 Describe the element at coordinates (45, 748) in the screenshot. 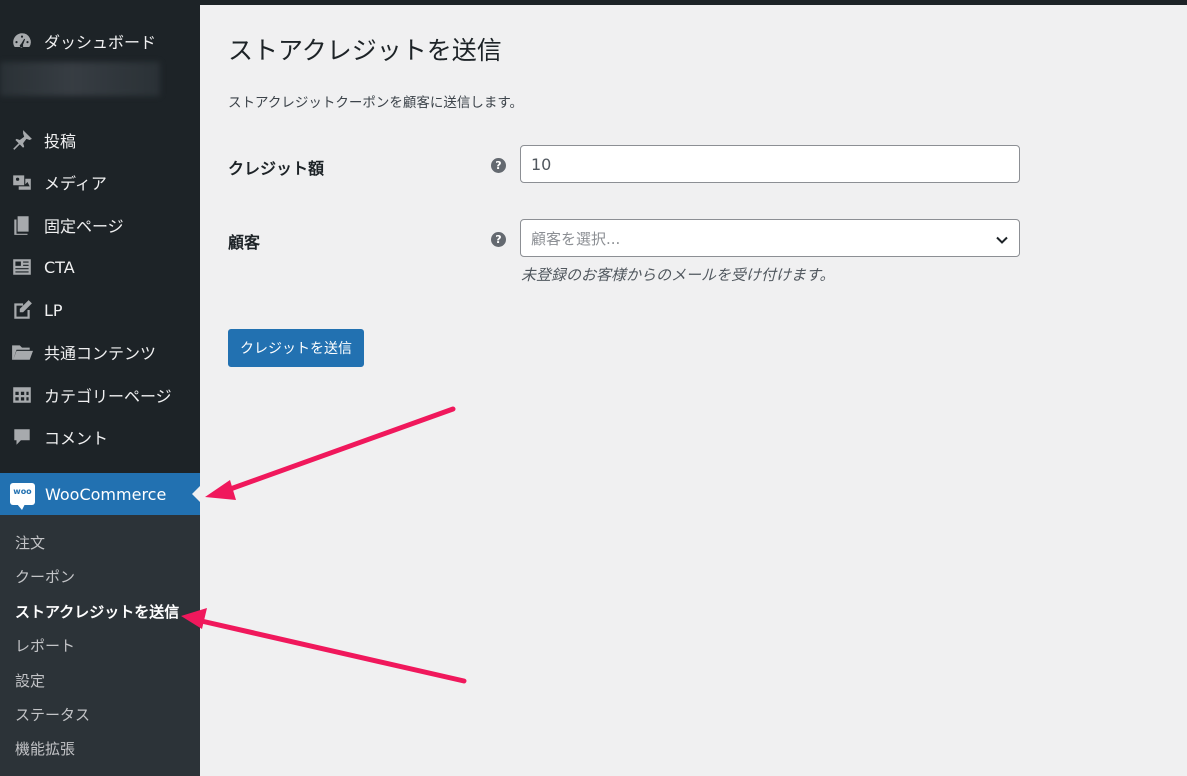

I see `submenu-item-extensions: 機能拡張` at that location.